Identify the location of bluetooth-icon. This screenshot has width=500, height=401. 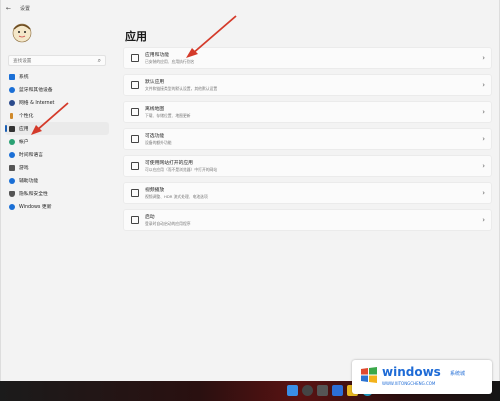
(12, 89).